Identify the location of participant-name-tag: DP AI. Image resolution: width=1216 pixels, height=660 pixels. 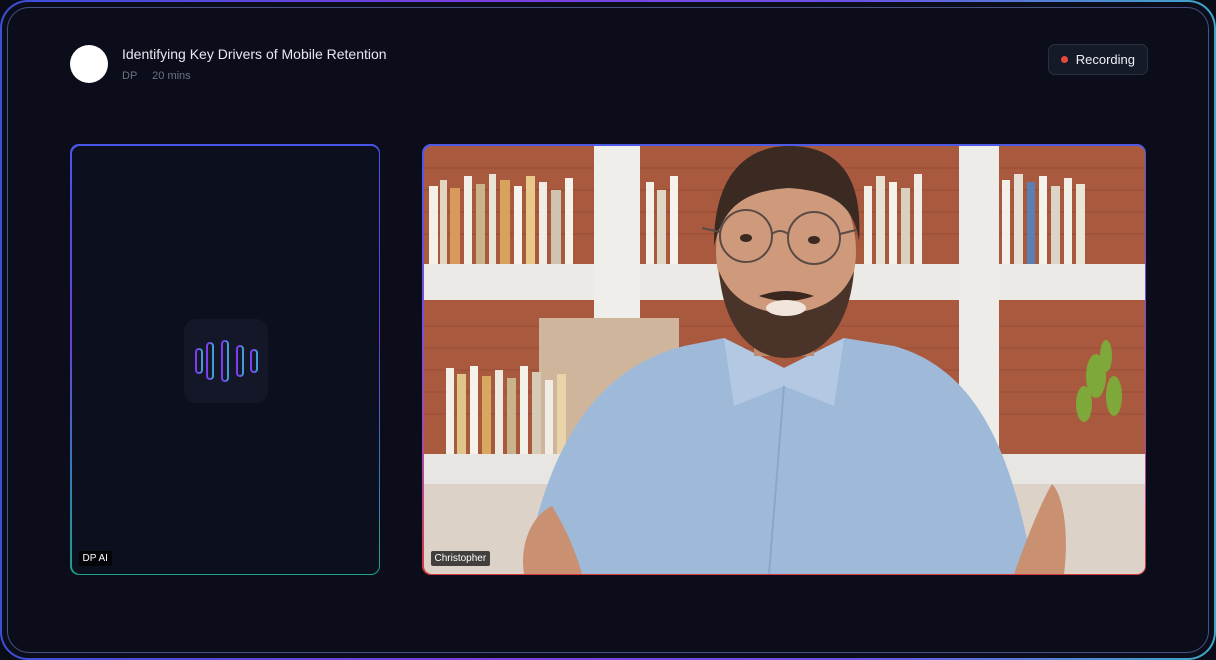
(95, 558).